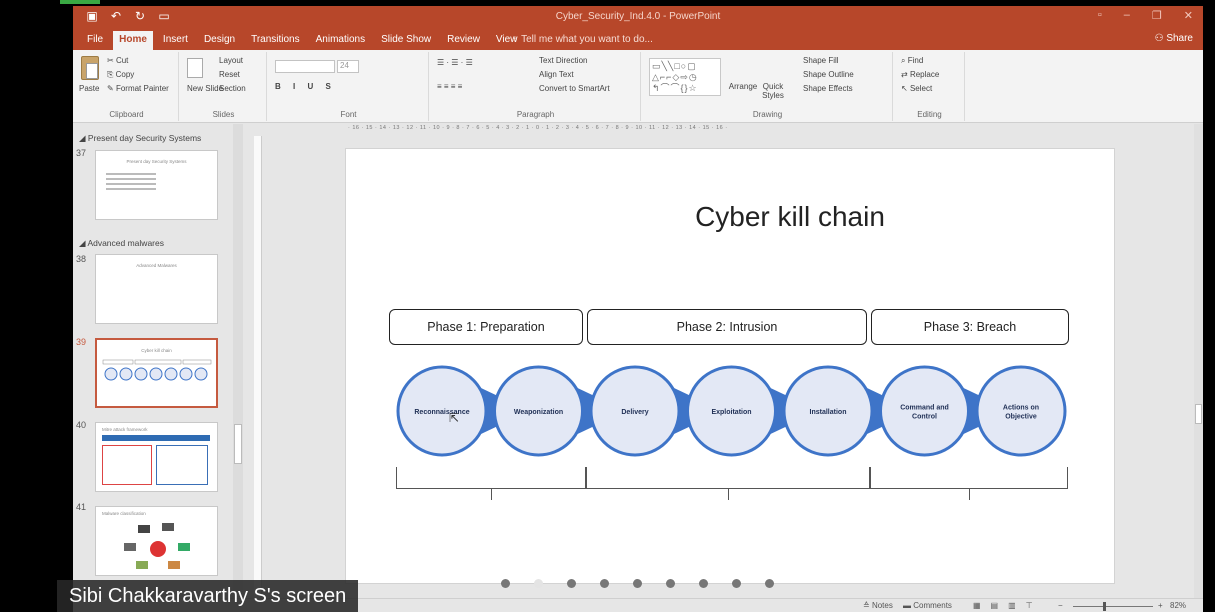 The width and height of the screenshot is (1215, 612). What do you see at coordinates (138, 88) in the screenshot?
I see `format-painter-button: ✎ Format Painter` at bounding box center [138, 88].